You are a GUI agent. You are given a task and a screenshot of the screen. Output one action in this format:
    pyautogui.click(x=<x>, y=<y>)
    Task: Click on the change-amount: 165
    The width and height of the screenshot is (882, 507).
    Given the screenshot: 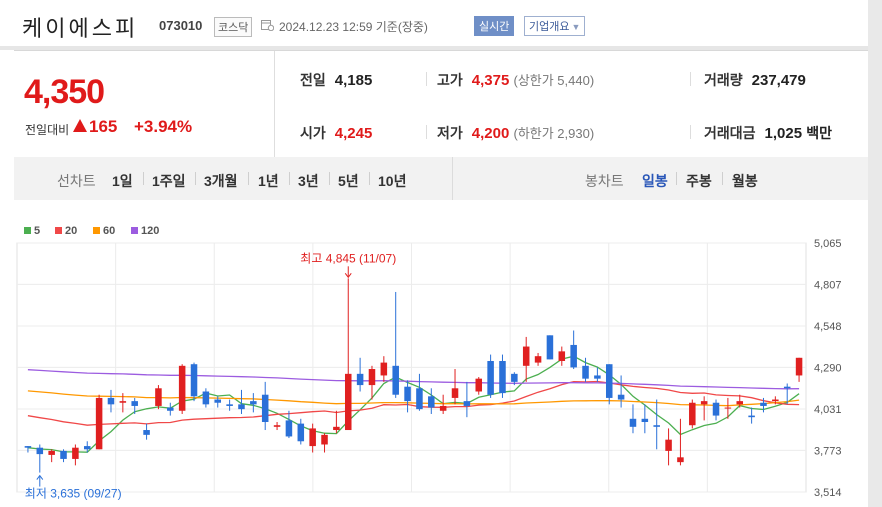 What is the action you would take?
    pyautogui.click(x=103, y=126)
    